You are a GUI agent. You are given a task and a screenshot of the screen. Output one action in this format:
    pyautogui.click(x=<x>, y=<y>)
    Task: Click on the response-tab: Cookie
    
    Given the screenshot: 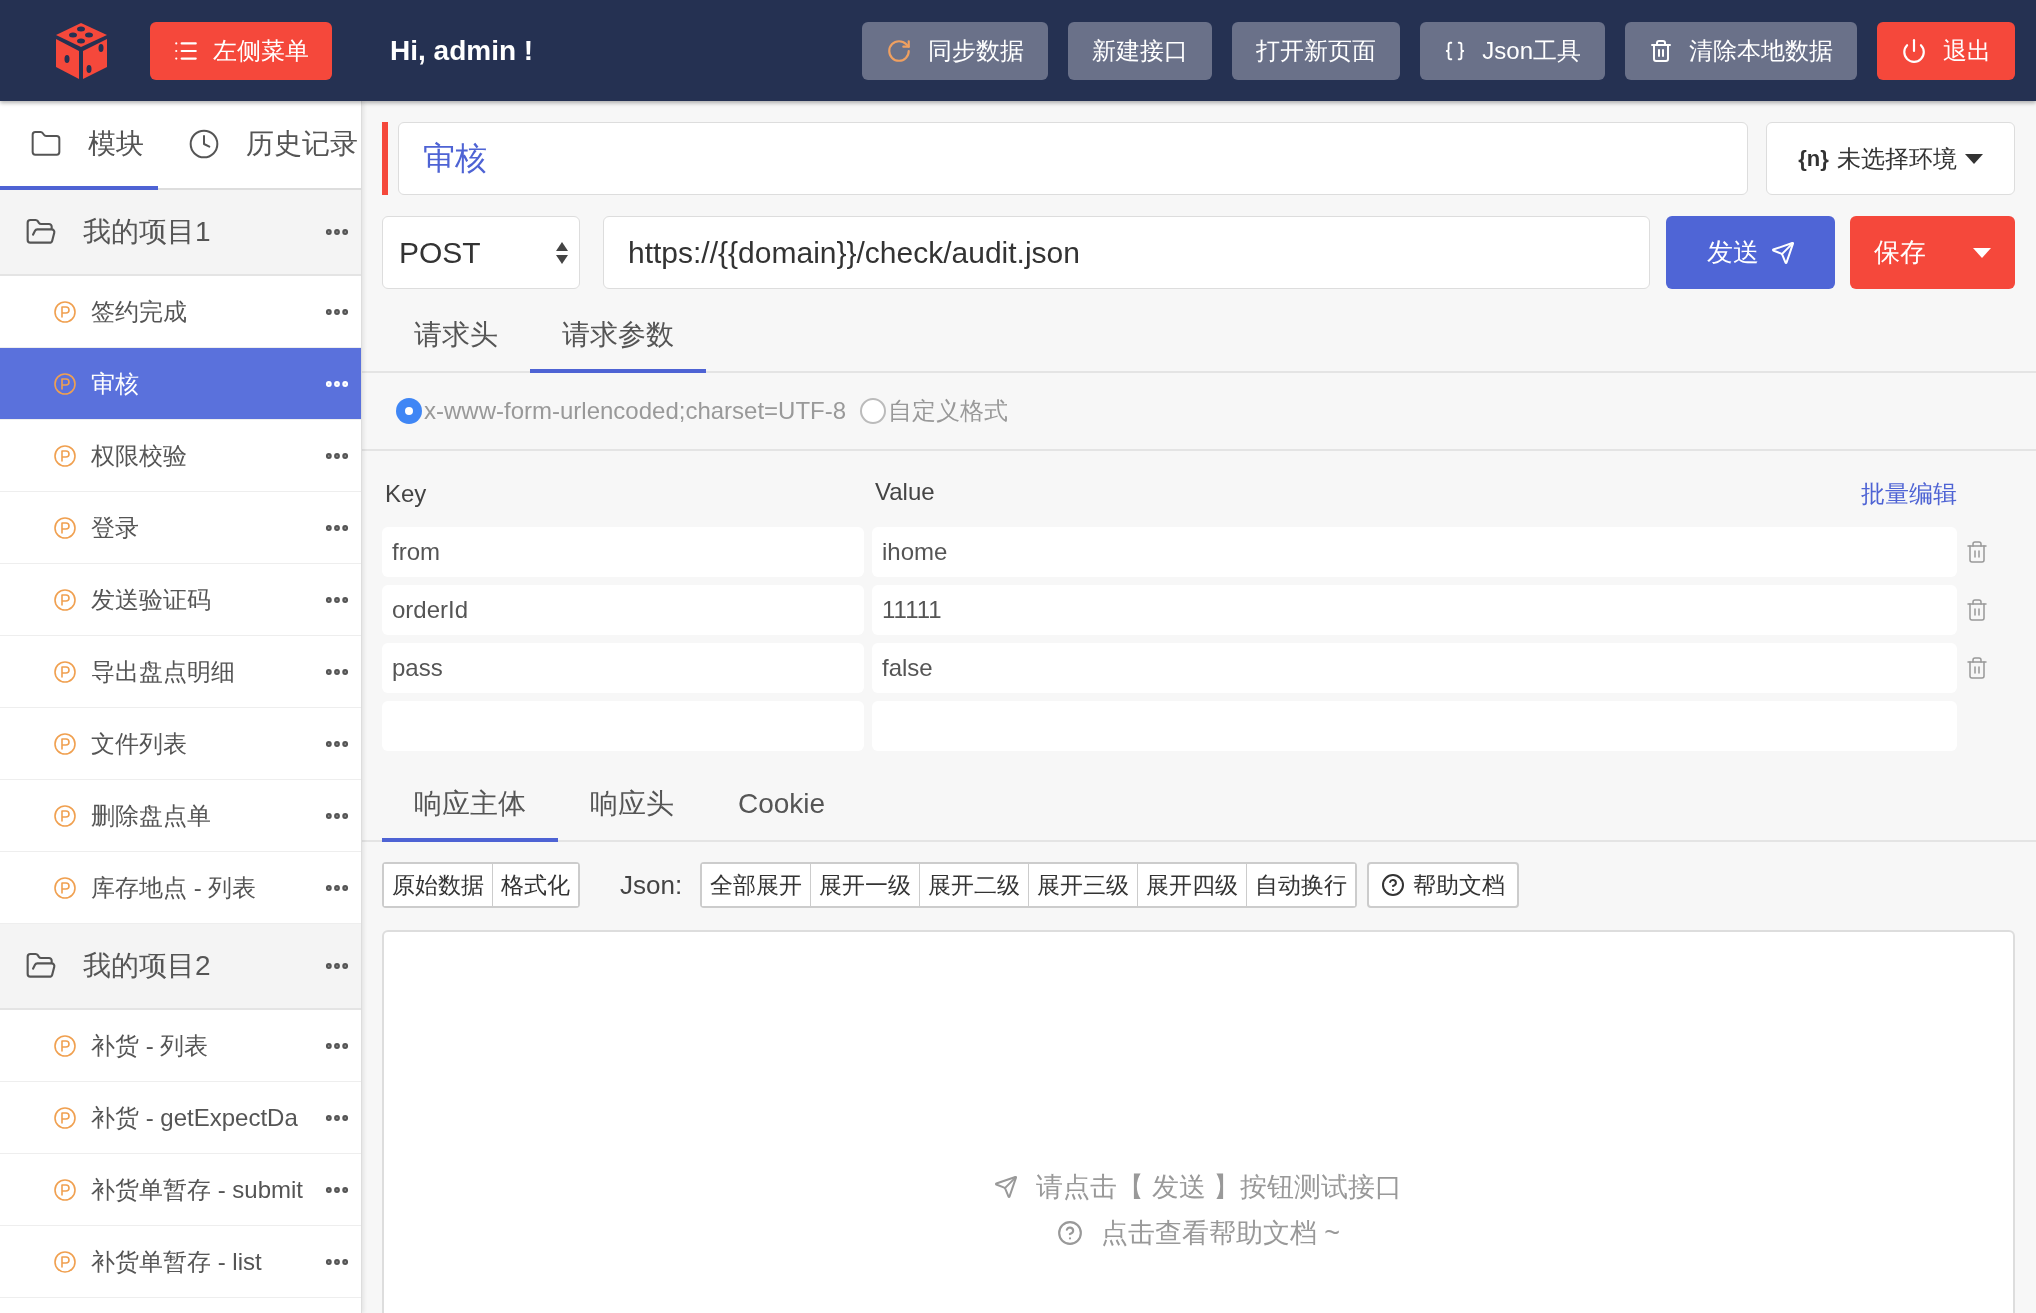 What is the action you would take?
    pyautogui.click(x=782, y=805)
    